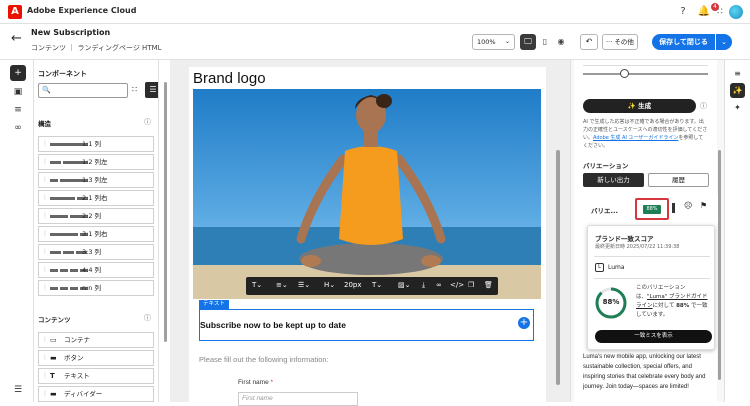 This screenshot has width=750, height=406. Describe the element at coordinates (493, 42) in the screenshot. I see `zoom-select: 100% ⌄` at that location.